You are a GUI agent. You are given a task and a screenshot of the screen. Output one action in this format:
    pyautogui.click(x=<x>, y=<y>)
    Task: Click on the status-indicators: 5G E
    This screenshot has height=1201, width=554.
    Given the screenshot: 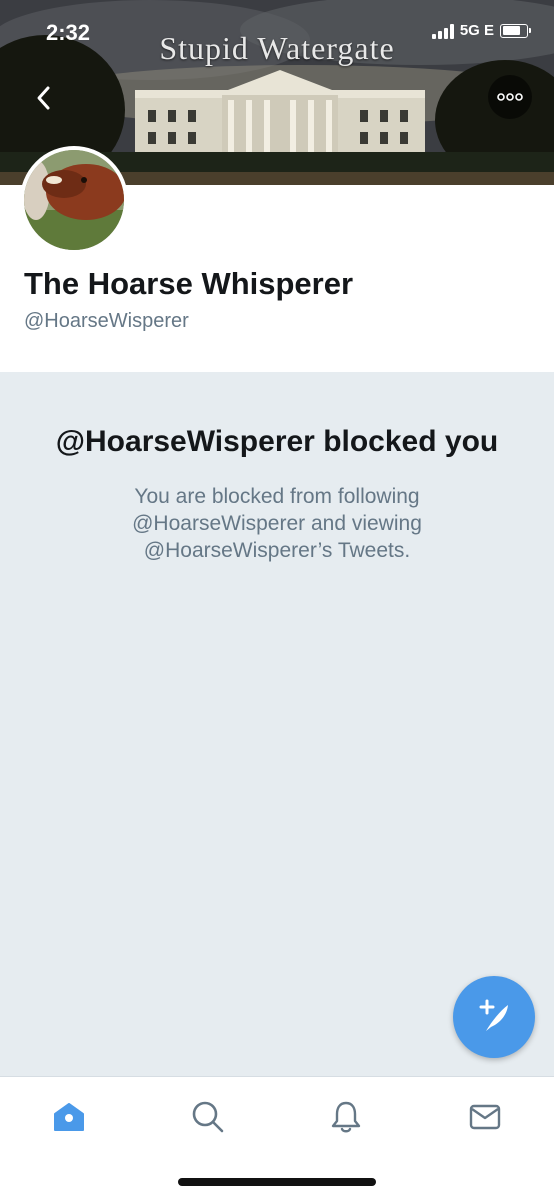 What is the action you would take?
    pyautogui.click(x=481, y=30)
    